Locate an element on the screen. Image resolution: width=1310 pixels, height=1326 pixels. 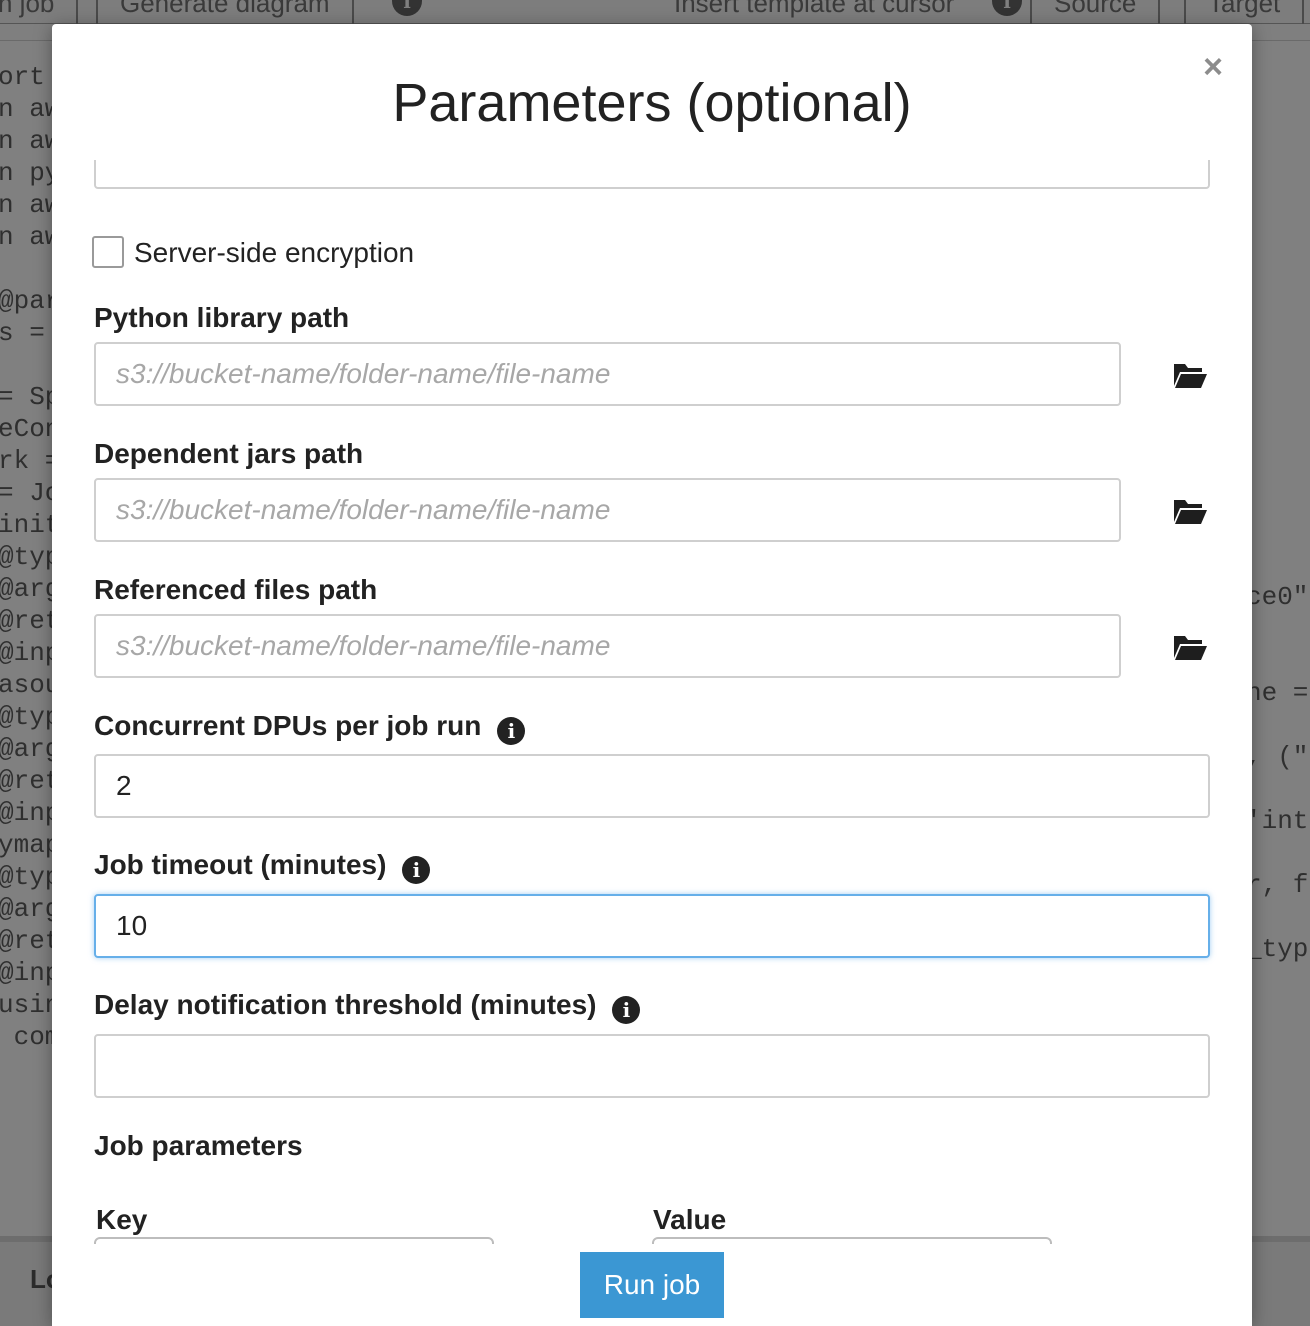
insert-template-tab: Insert template at cursor is located at coordinates (814, 9).